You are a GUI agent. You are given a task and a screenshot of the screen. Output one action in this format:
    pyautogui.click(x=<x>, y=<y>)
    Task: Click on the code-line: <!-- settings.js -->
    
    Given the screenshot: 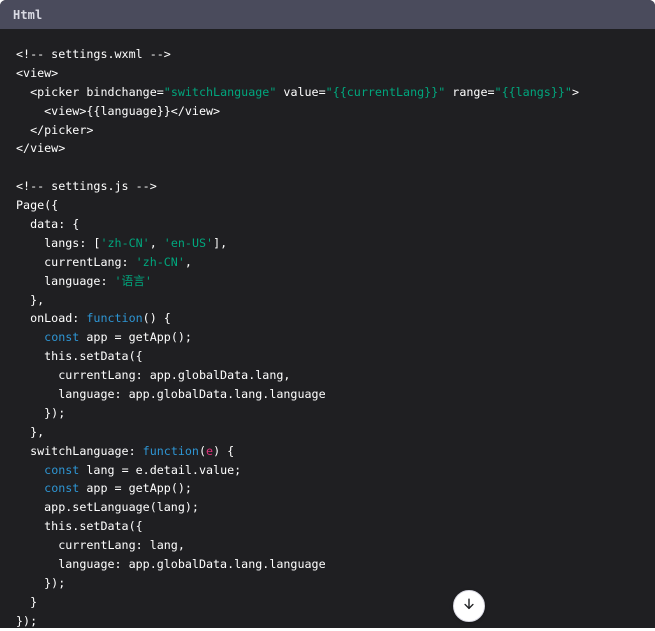 What is the action you would take?
    pyautogui.click(x=327, y=186)
    